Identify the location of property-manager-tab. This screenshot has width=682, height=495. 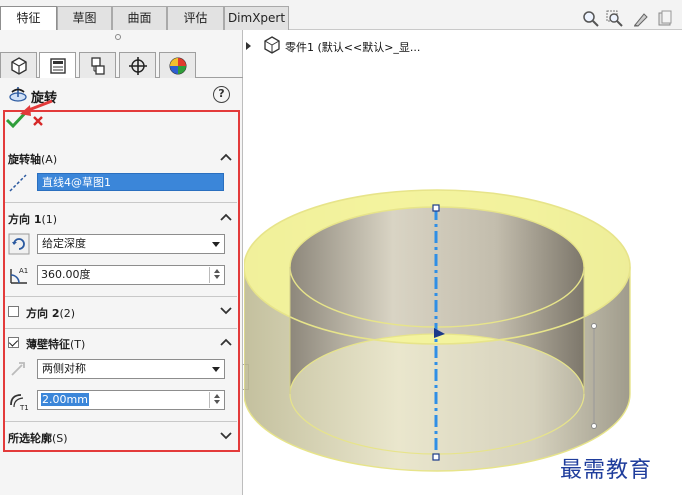
(57, 65).